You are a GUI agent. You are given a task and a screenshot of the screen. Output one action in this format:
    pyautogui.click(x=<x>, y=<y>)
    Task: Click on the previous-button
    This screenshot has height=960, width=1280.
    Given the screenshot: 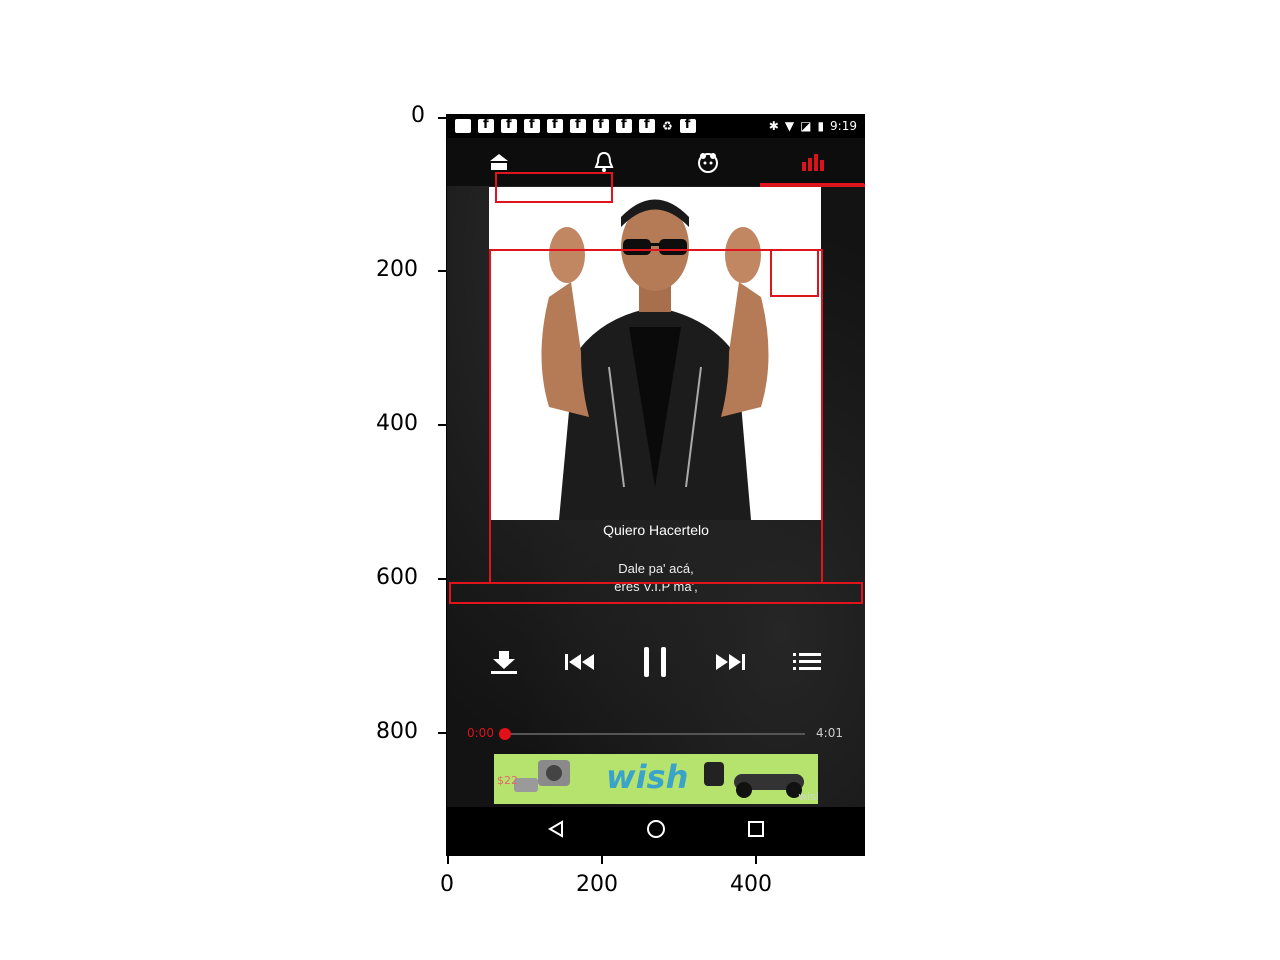 What is the action you would take?
    pyautogui.click(x=580, y=662)
    